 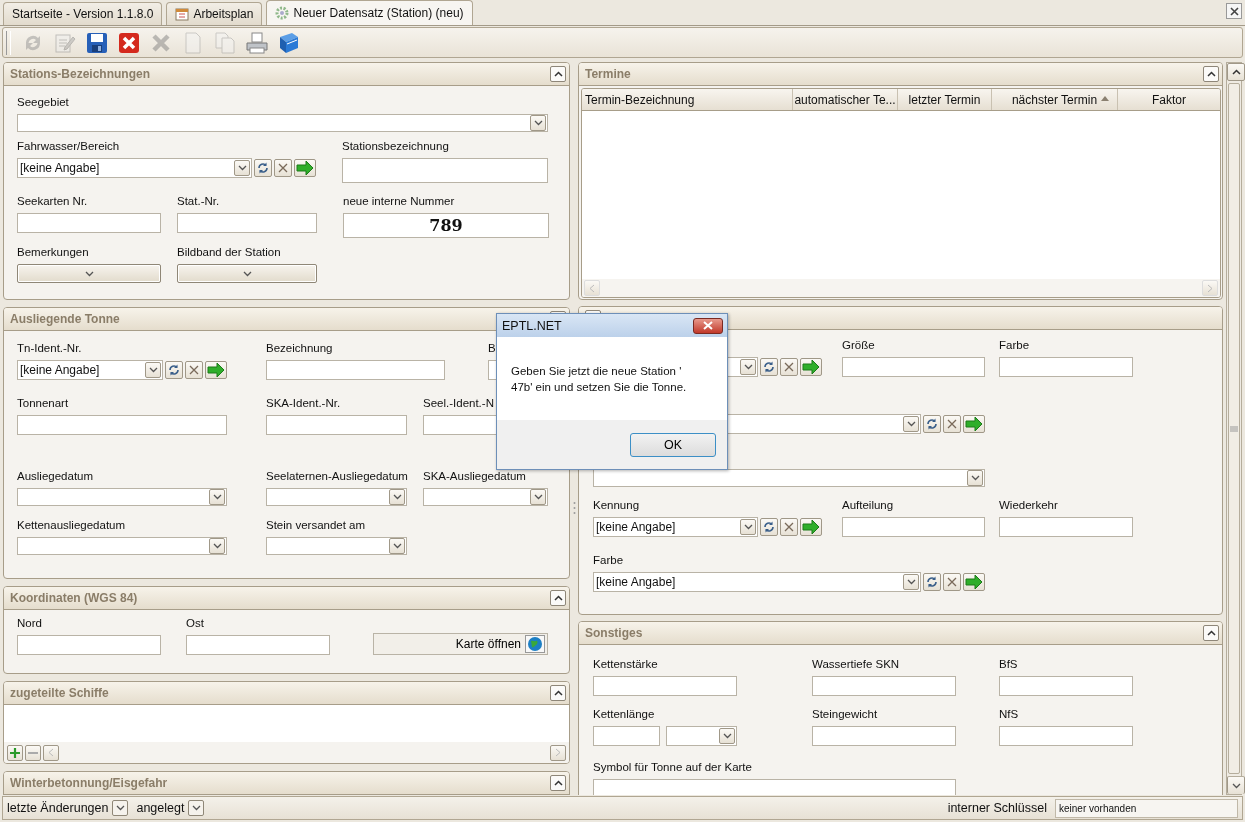 What do you see at coordinates (49, 348) in the screenshot?
I see `field-label: Tn-Ident.-Nr.` at bounding box center [49, 348].